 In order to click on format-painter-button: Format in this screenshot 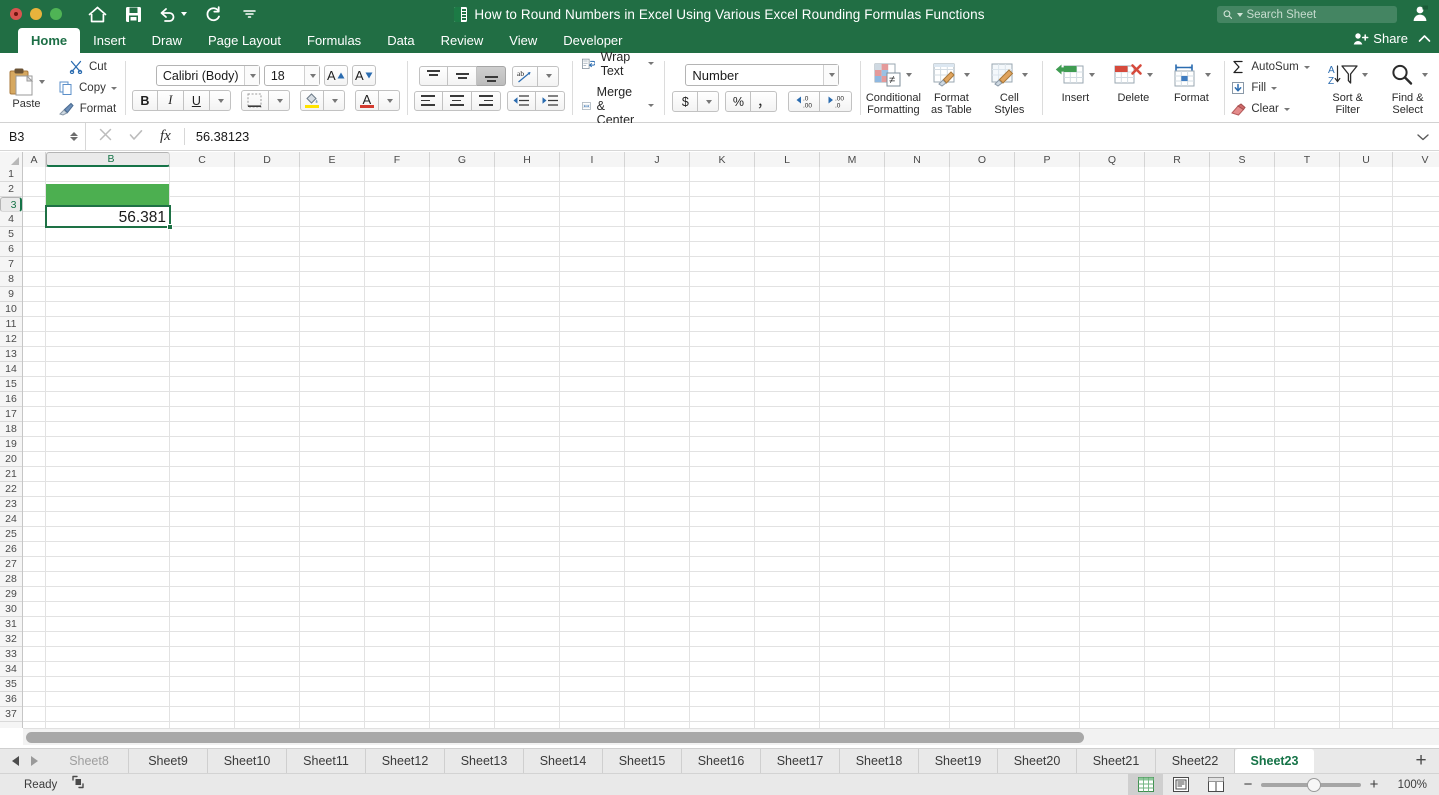, I will do `click(89, 109)`.